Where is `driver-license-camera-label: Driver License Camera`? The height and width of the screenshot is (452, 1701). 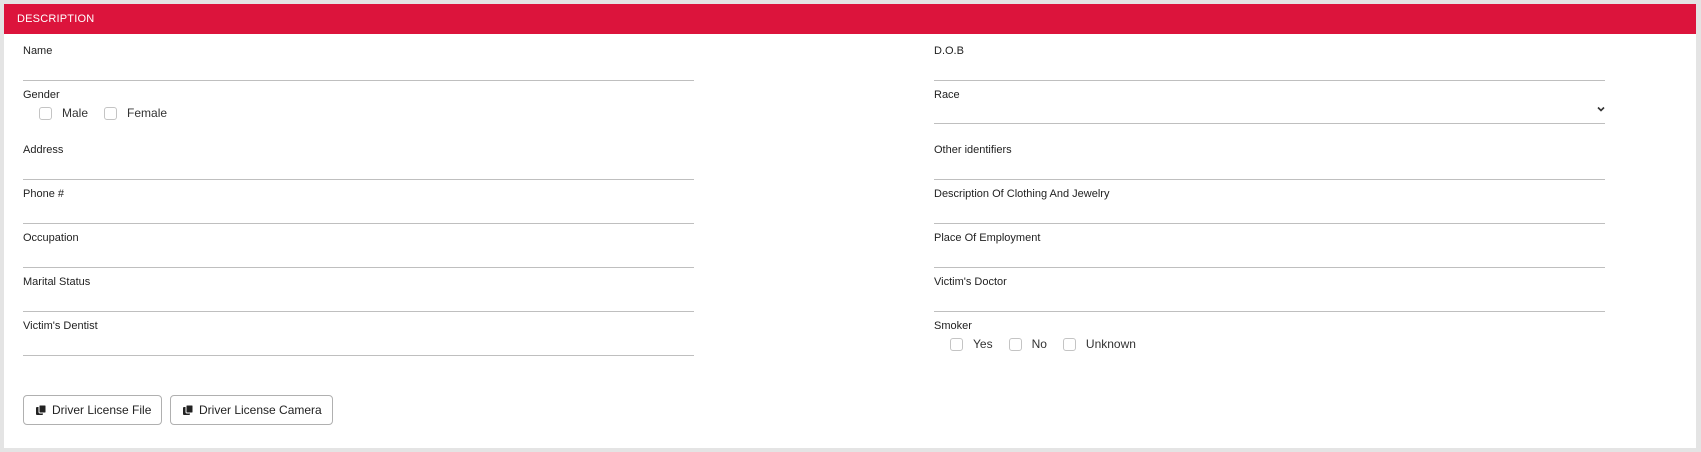 driver-license-camera-label: Driver License Camera is located at coordinates (260, 410).